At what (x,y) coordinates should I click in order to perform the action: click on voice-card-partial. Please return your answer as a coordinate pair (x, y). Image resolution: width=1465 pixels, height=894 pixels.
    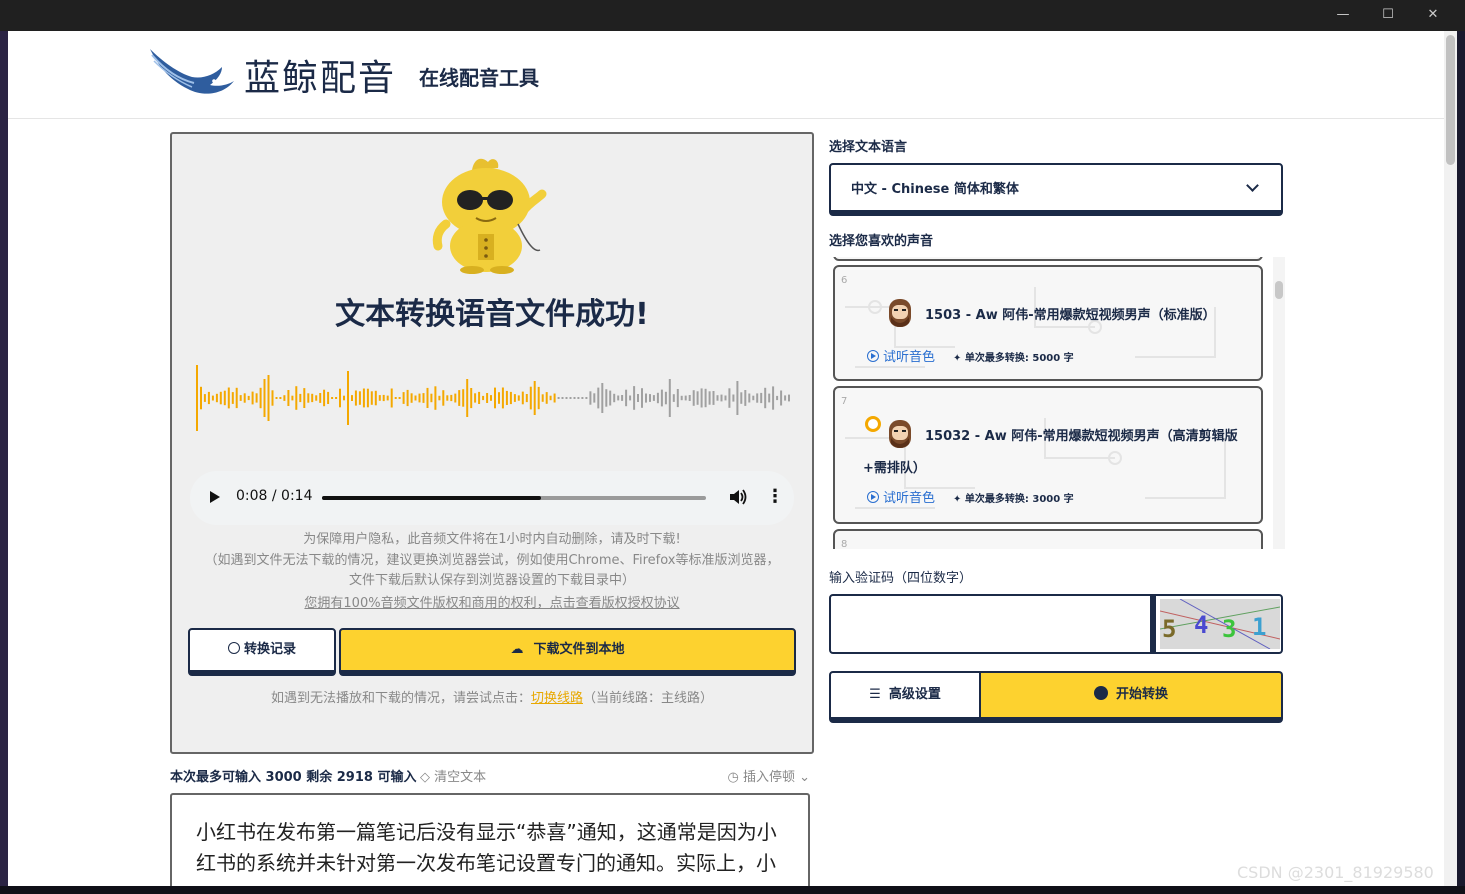
    Looking at the image, I should click on (1048, 259).